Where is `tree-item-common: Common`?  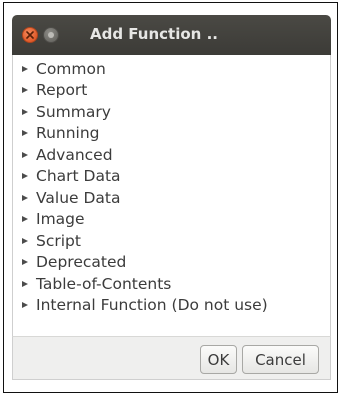 tree-item-common: Common is located at coordinates (171, 69).